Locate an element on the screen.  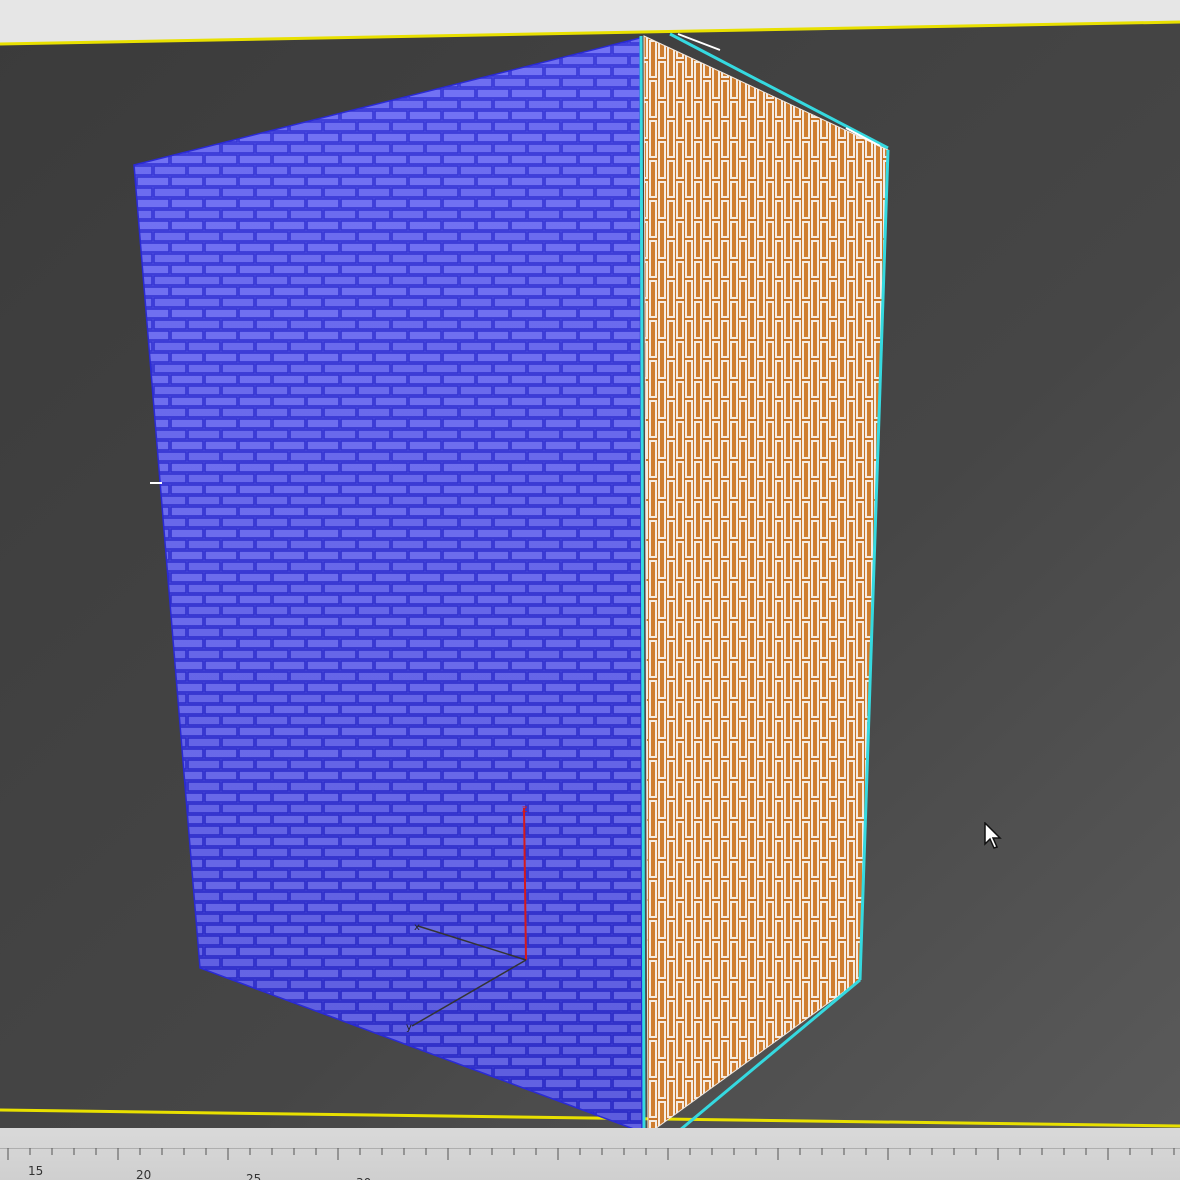
timeline-ticks is located at coordinates (590, 1154).